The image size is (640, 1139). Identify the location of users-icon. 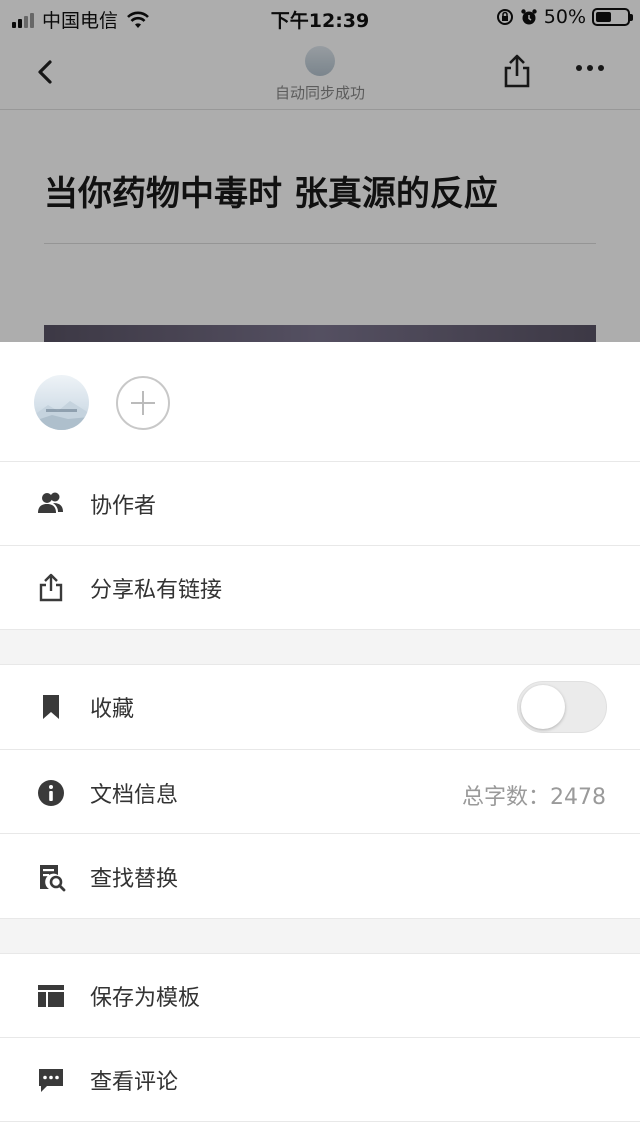
(50, 502).